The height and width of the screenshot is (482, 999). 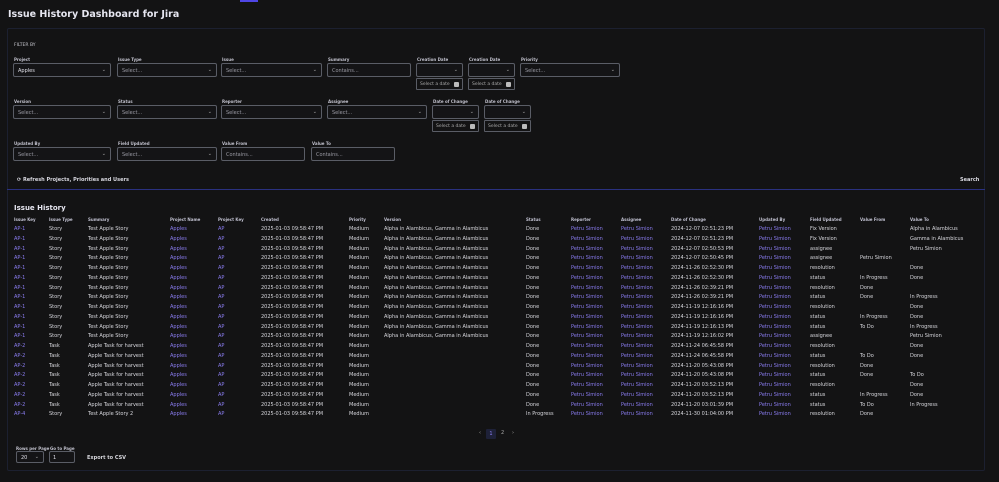 What do you see at coordinates (491, 434) in the screenshot?
I see `page-1-button: 1` at bounding box center [491, 434].